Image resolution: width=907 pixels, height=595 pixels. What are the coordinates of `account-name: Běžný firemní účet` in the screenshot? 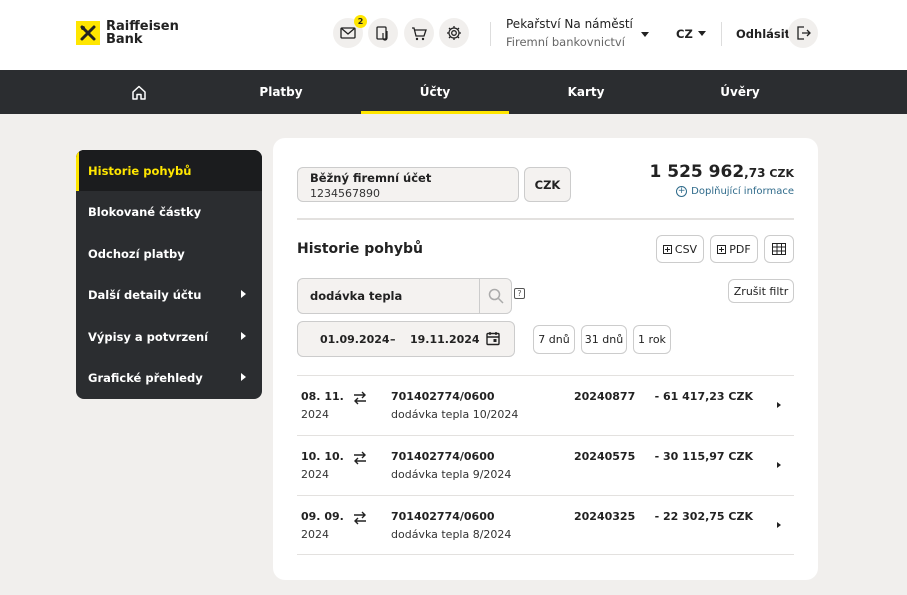 It's located at (371, 178).